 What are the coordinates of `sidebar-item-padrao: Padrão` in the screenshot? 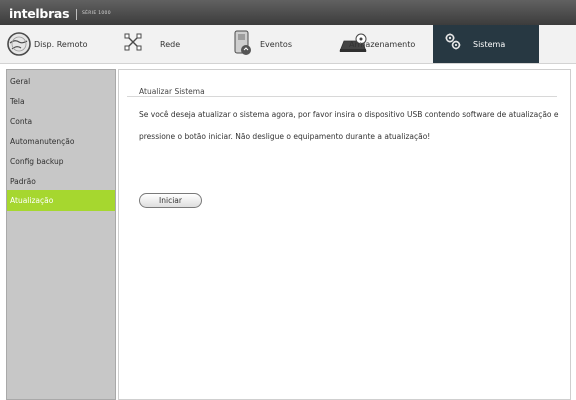 It's located at (61, 181).